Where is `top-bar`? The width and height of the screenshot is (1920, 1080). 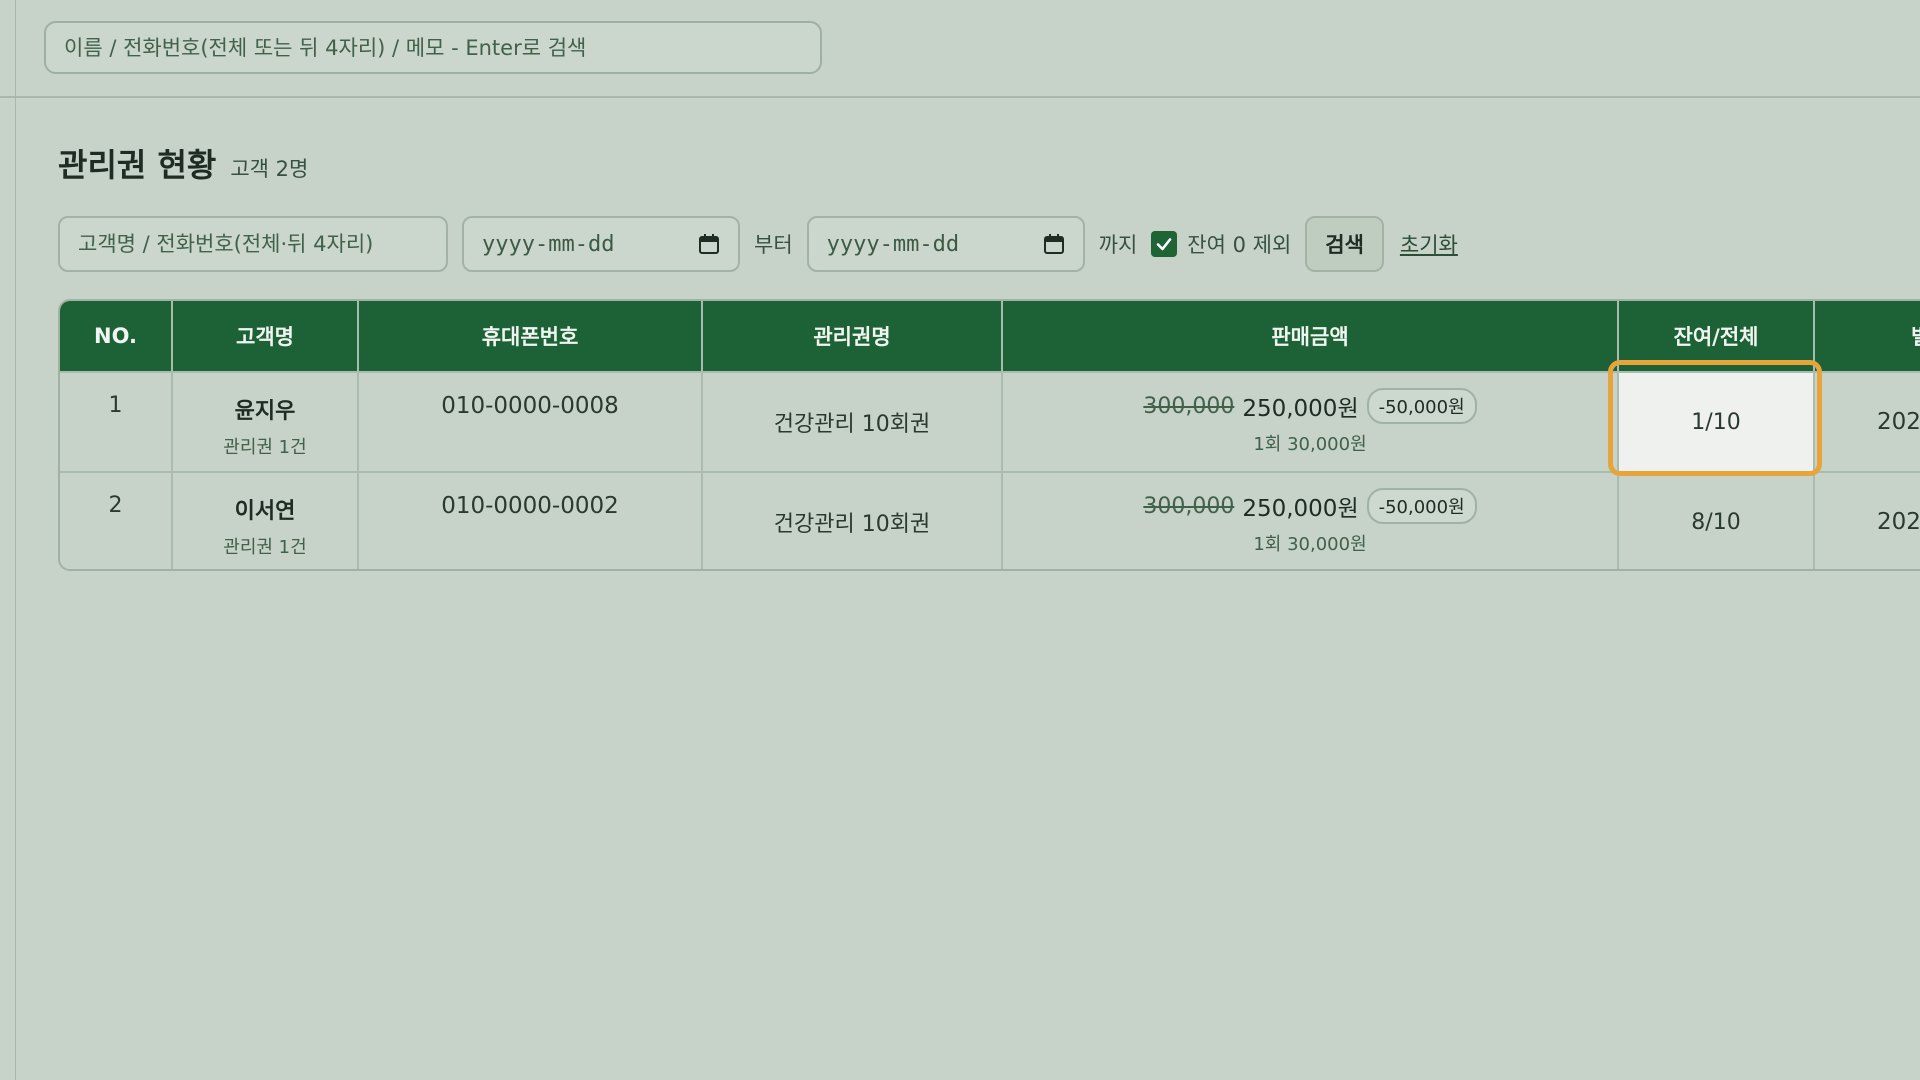 top-bar is located at coordinates (960, 49).